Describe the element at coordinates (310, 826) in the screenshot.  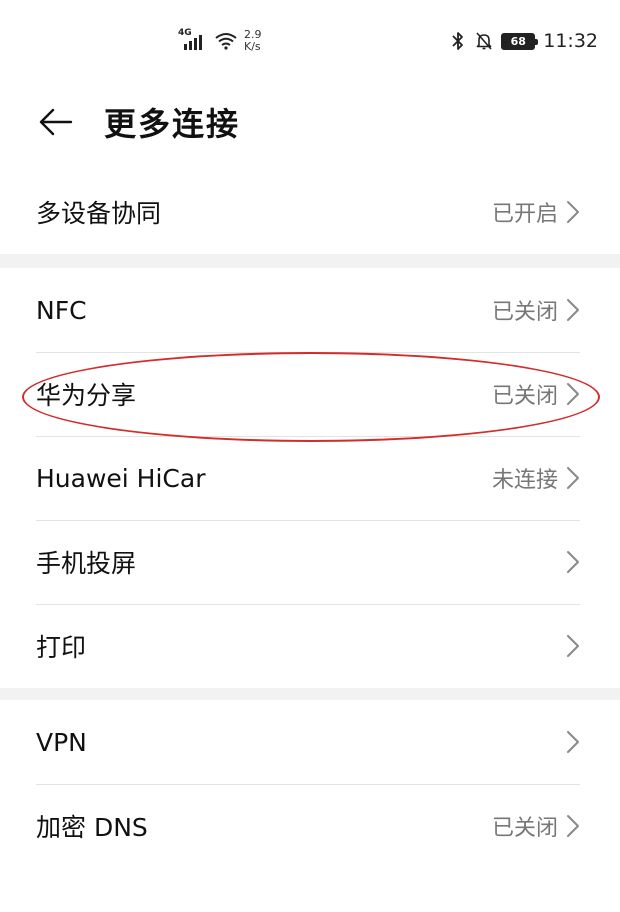
I see `setting-row-encrypted-dns: 加密 DNS 已关闭` at that location.